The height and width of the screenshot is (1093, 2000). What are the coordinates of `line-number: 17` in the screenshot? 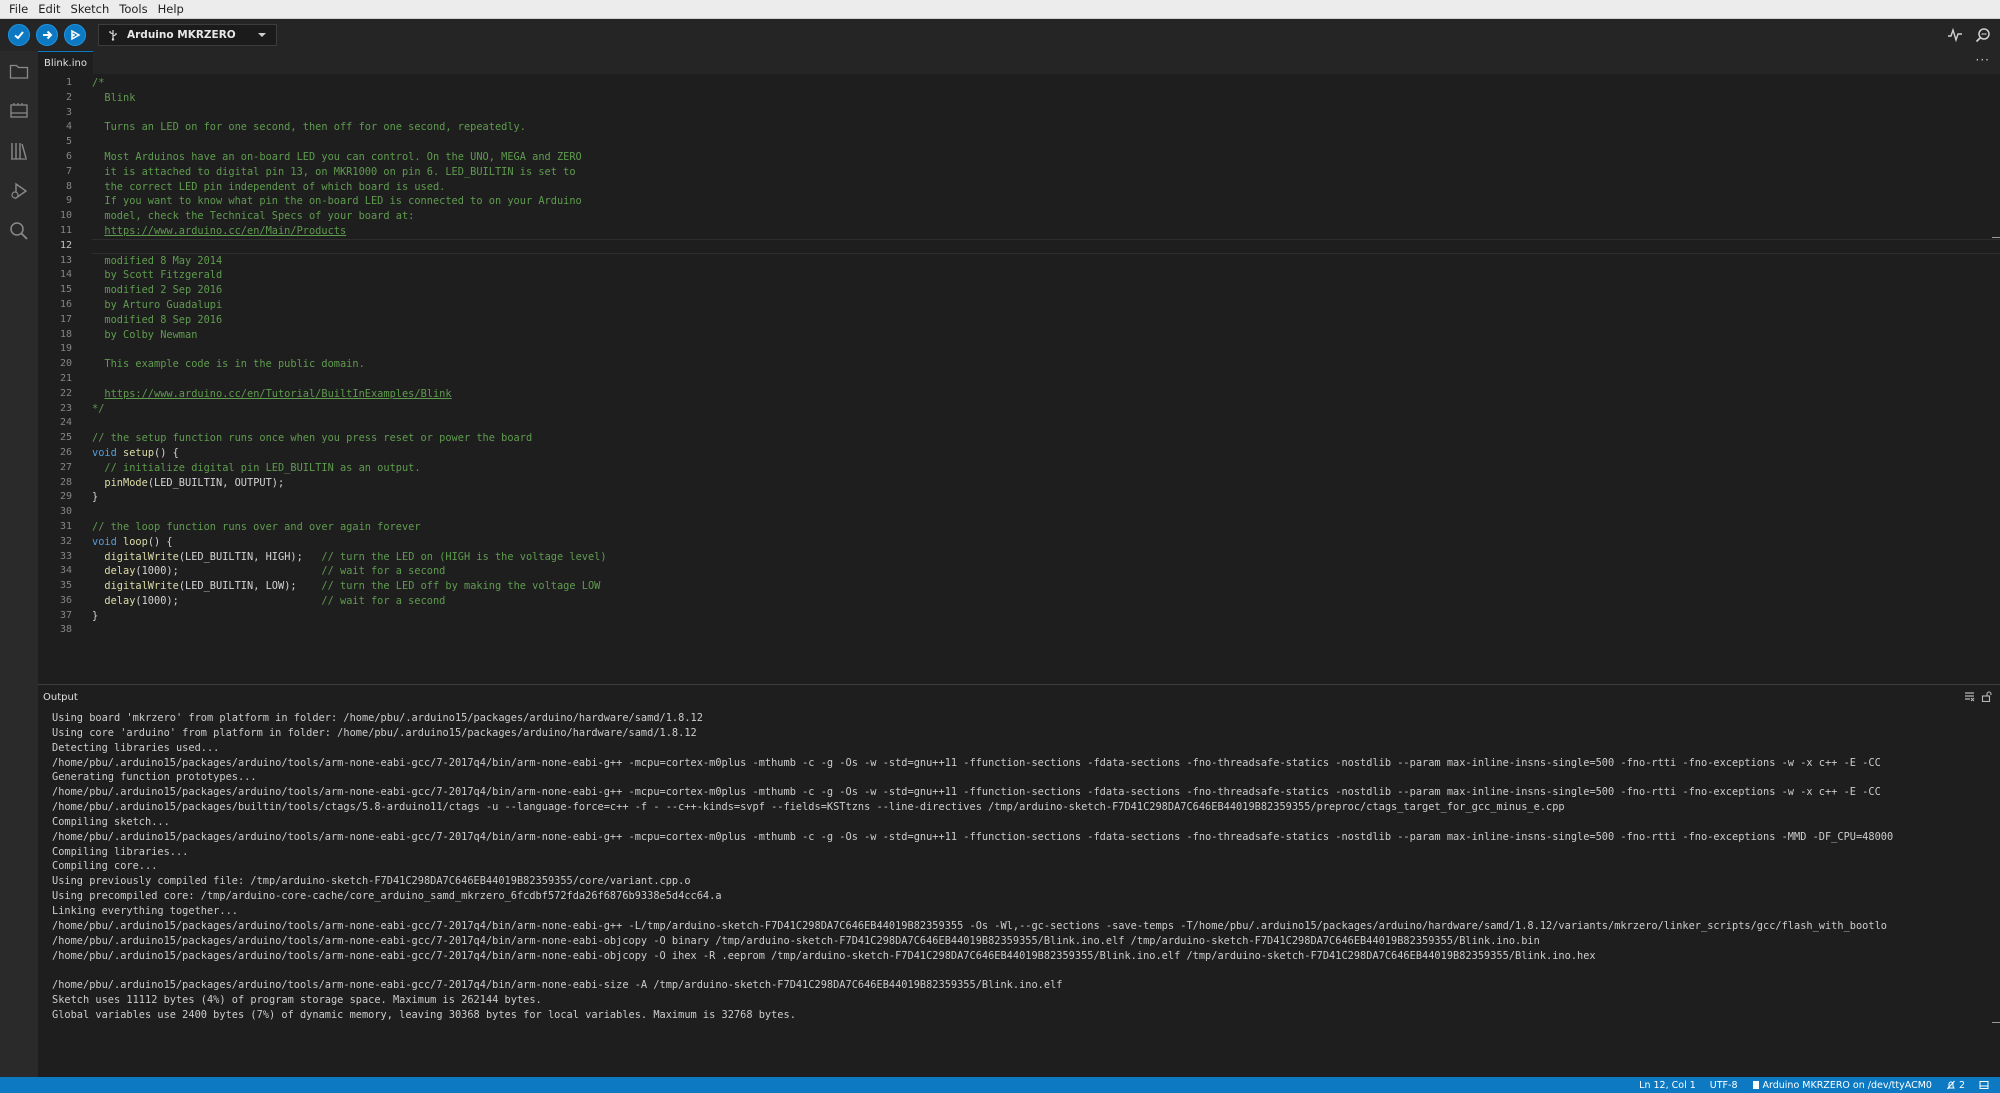 It's located at (65, 319).